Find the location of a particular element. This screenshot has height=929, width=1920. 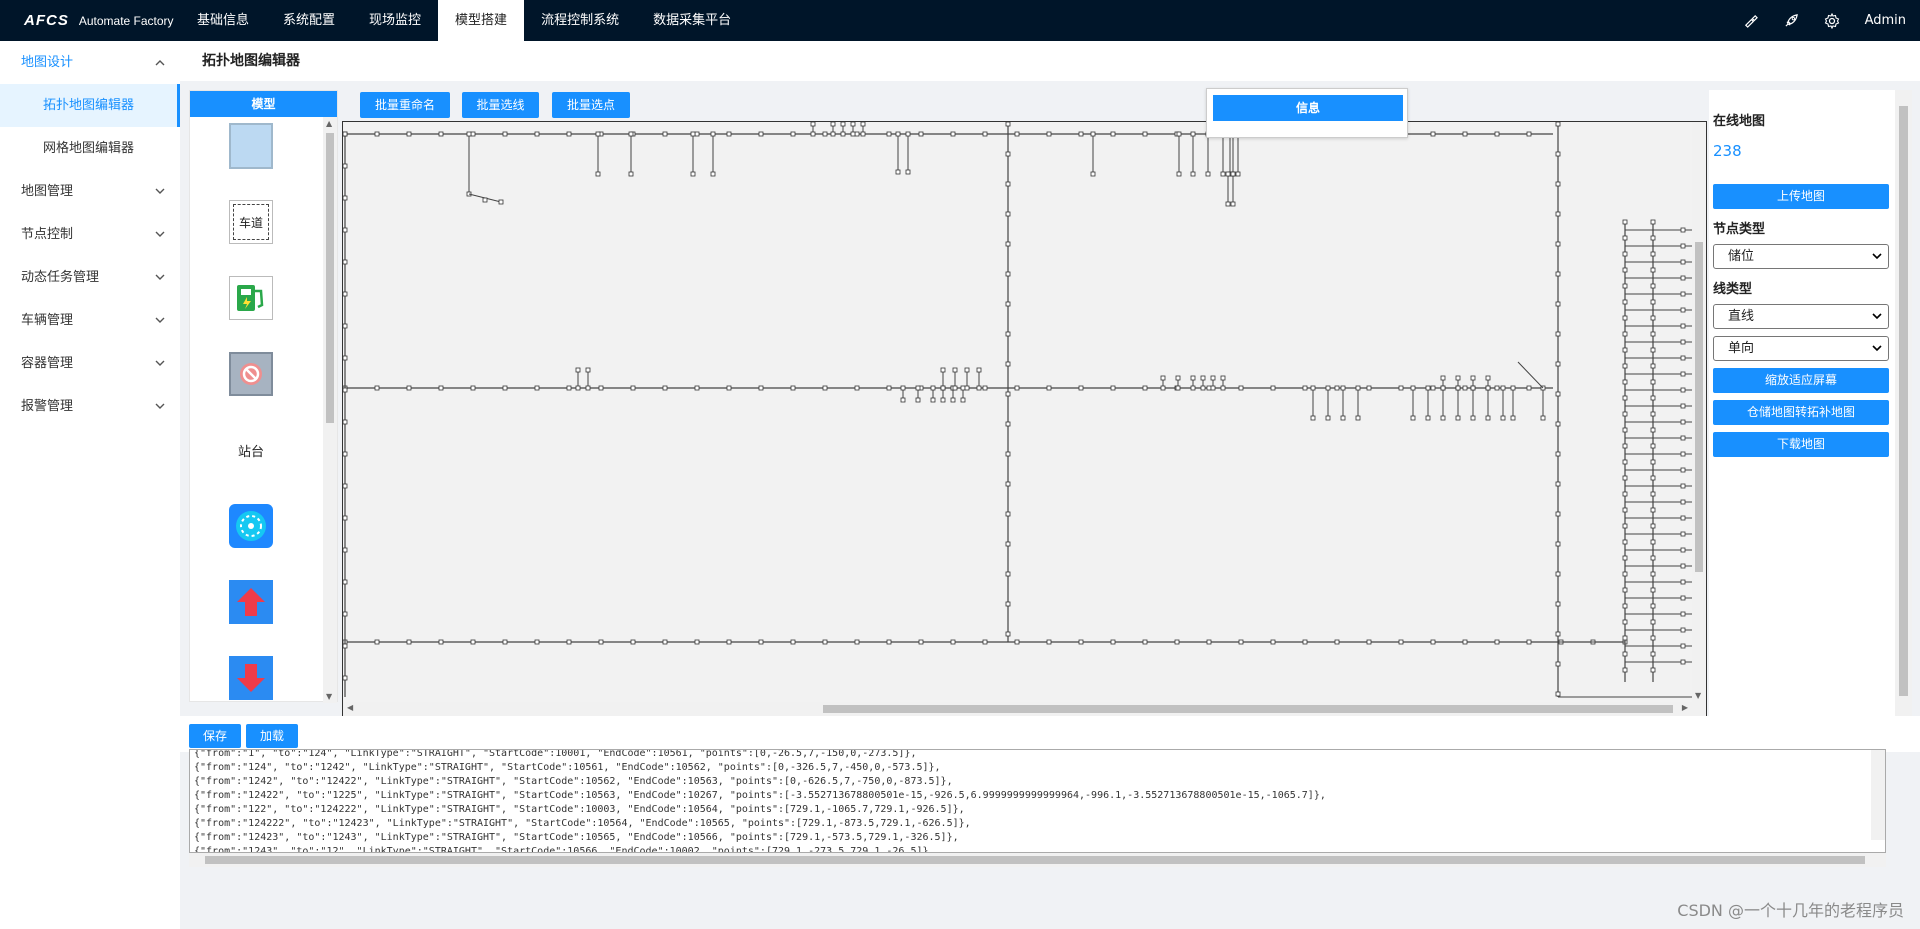

main-nav: 基础信息 系统配置 现场监控 模型搭建 流程控制系统 数据采集平台 is located at coordinates (464, 20).